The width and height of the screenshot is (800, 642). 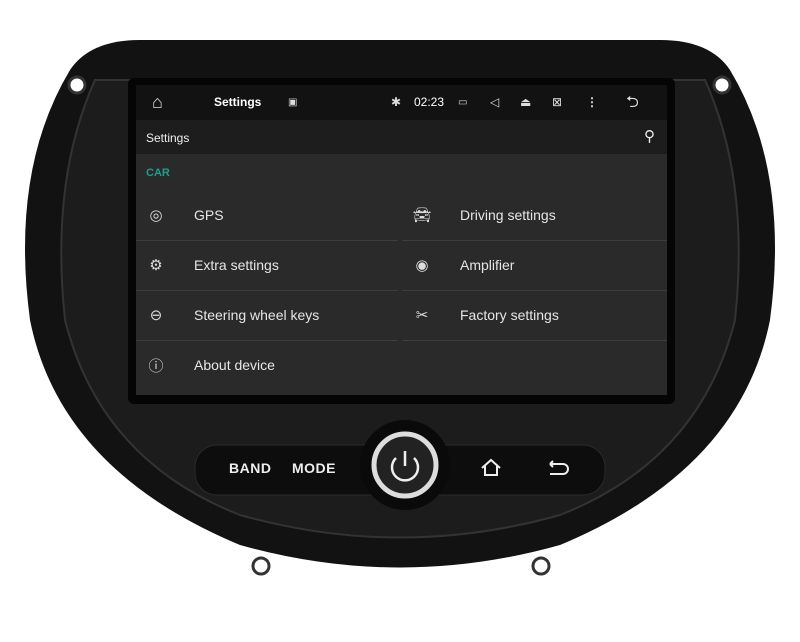 I want to click on gears-icon: ⚙, so click(x=156, y=265).